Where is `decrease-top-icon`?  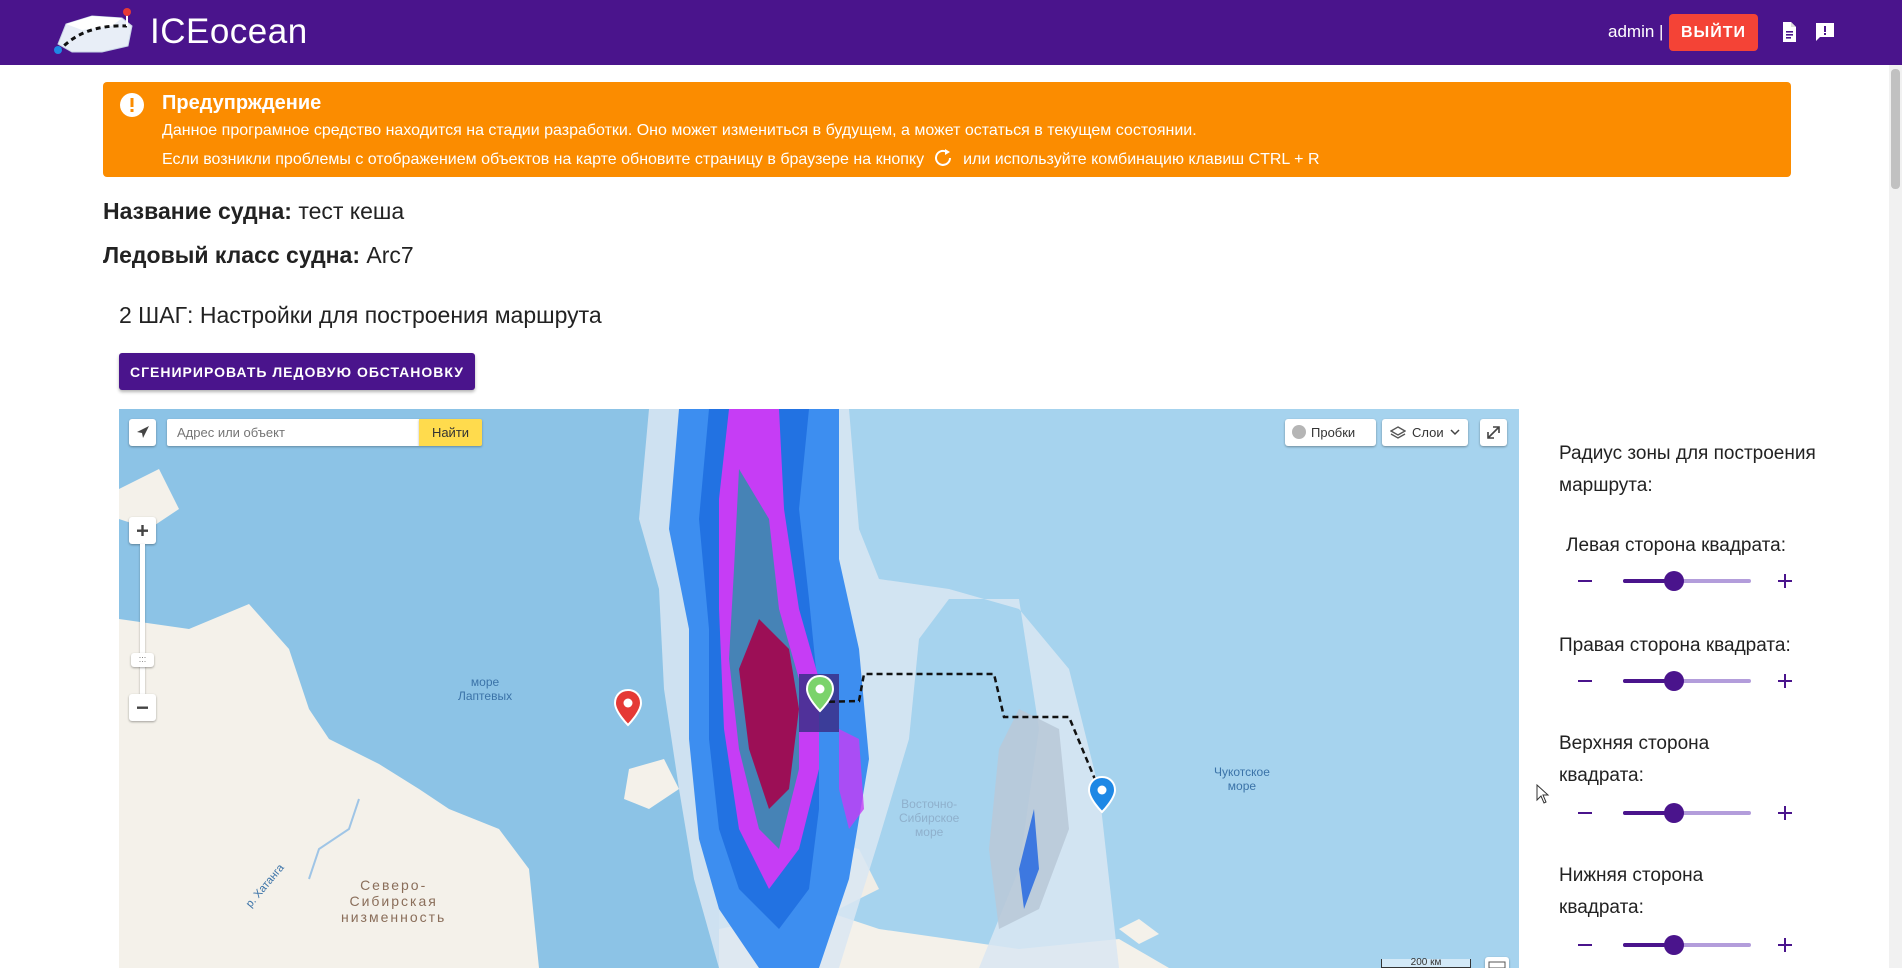 decrease-top-icon is located at coordinates (1585, 813).